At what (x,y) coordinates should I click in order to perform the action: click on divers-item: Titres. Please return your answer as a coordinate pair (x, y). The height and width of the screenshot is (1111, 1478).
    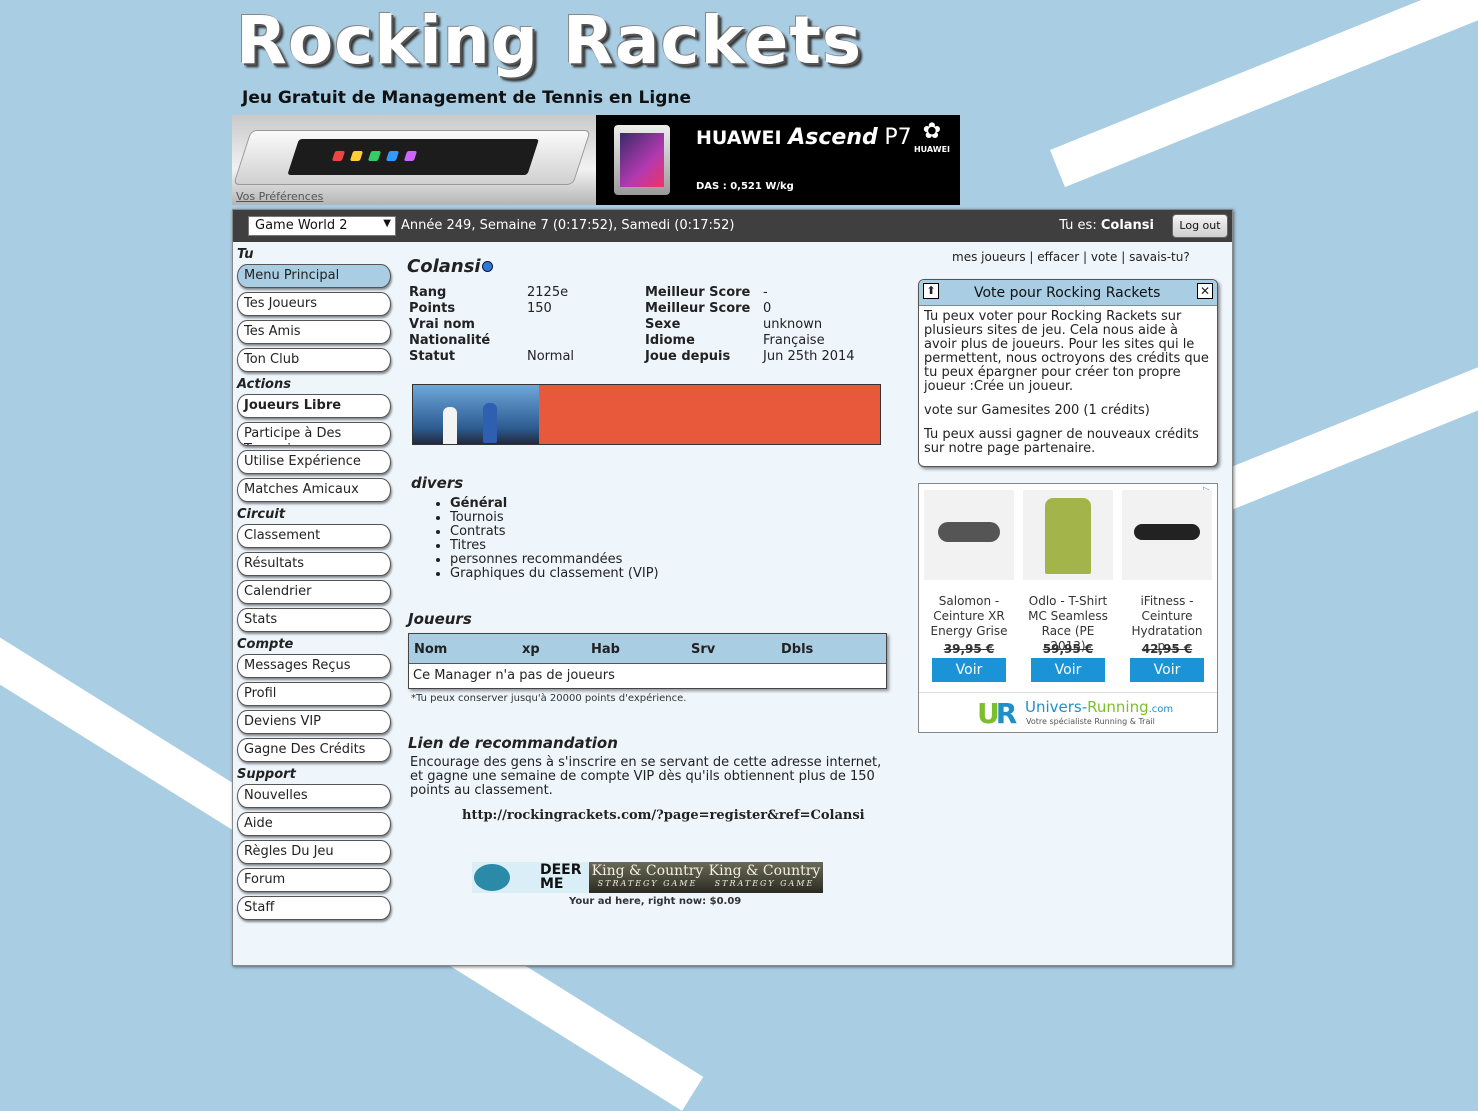
    Looking at the image, I should click on (554, 546).